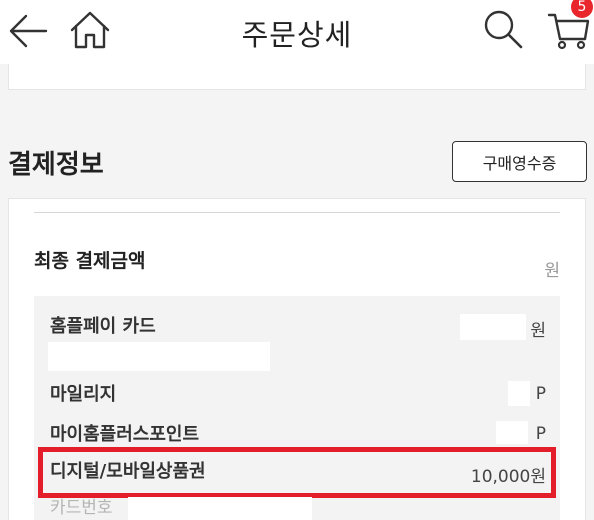  I want to click on app-header: 주문상세 5, so click(297, 32).